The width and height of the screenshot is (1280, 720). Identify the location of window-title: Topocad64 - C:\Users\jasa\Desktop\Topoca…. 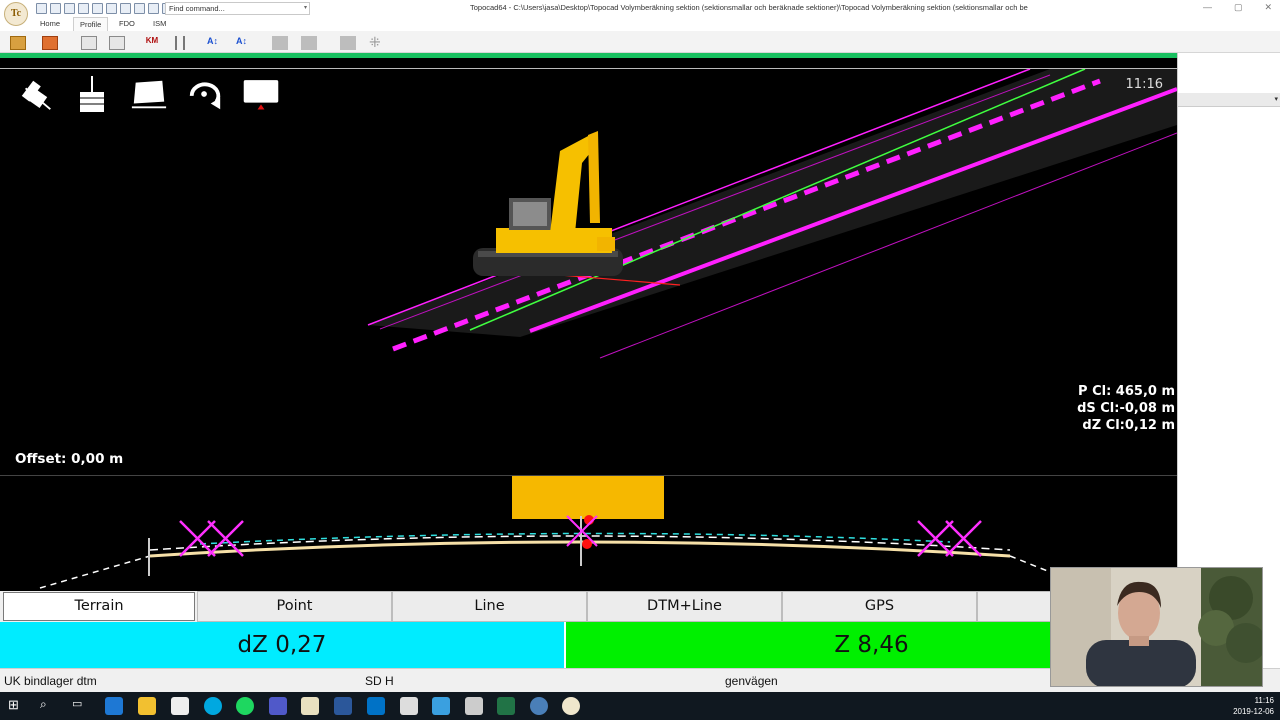
(749, 7).